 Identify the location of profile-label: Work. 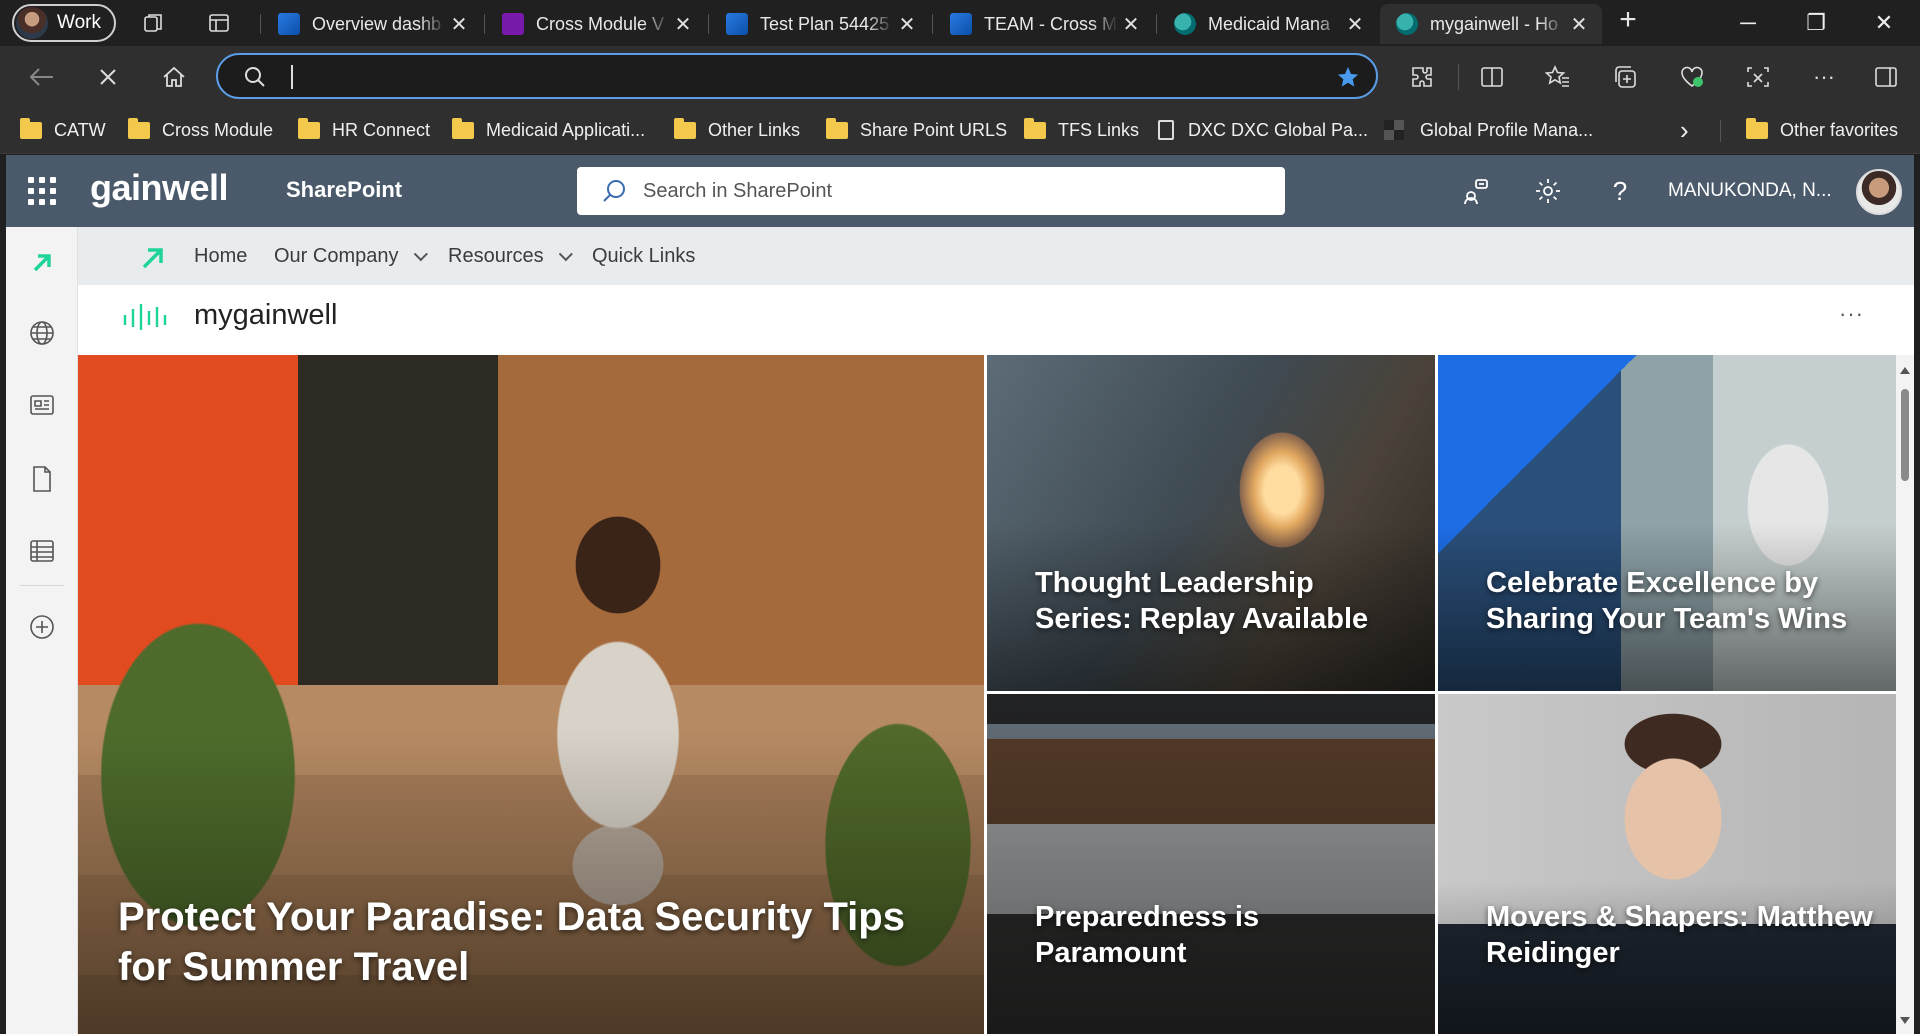
(79, 22).